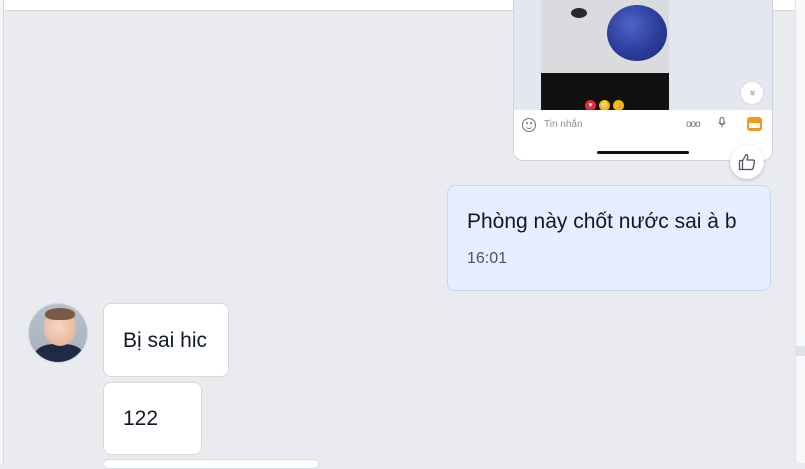 Image resolution: width=805 pixels, height=469 pixels. Describe the element at coordinates (605, 36) in the screenshot. I see `video-scene` at that location.